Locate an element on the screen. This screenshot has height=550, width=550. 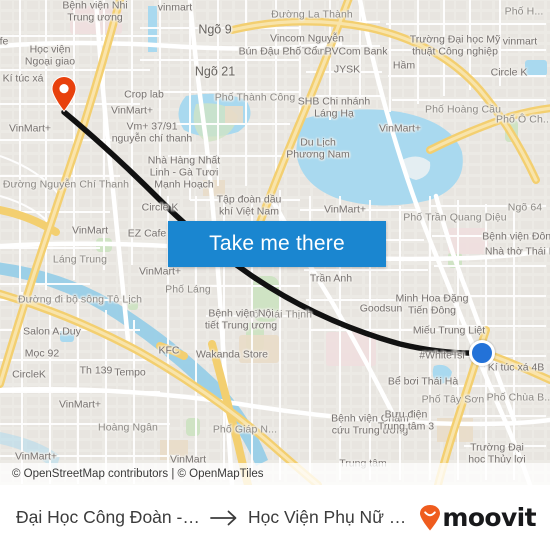
destination-dot-icon is located at coordinates (482, 353).